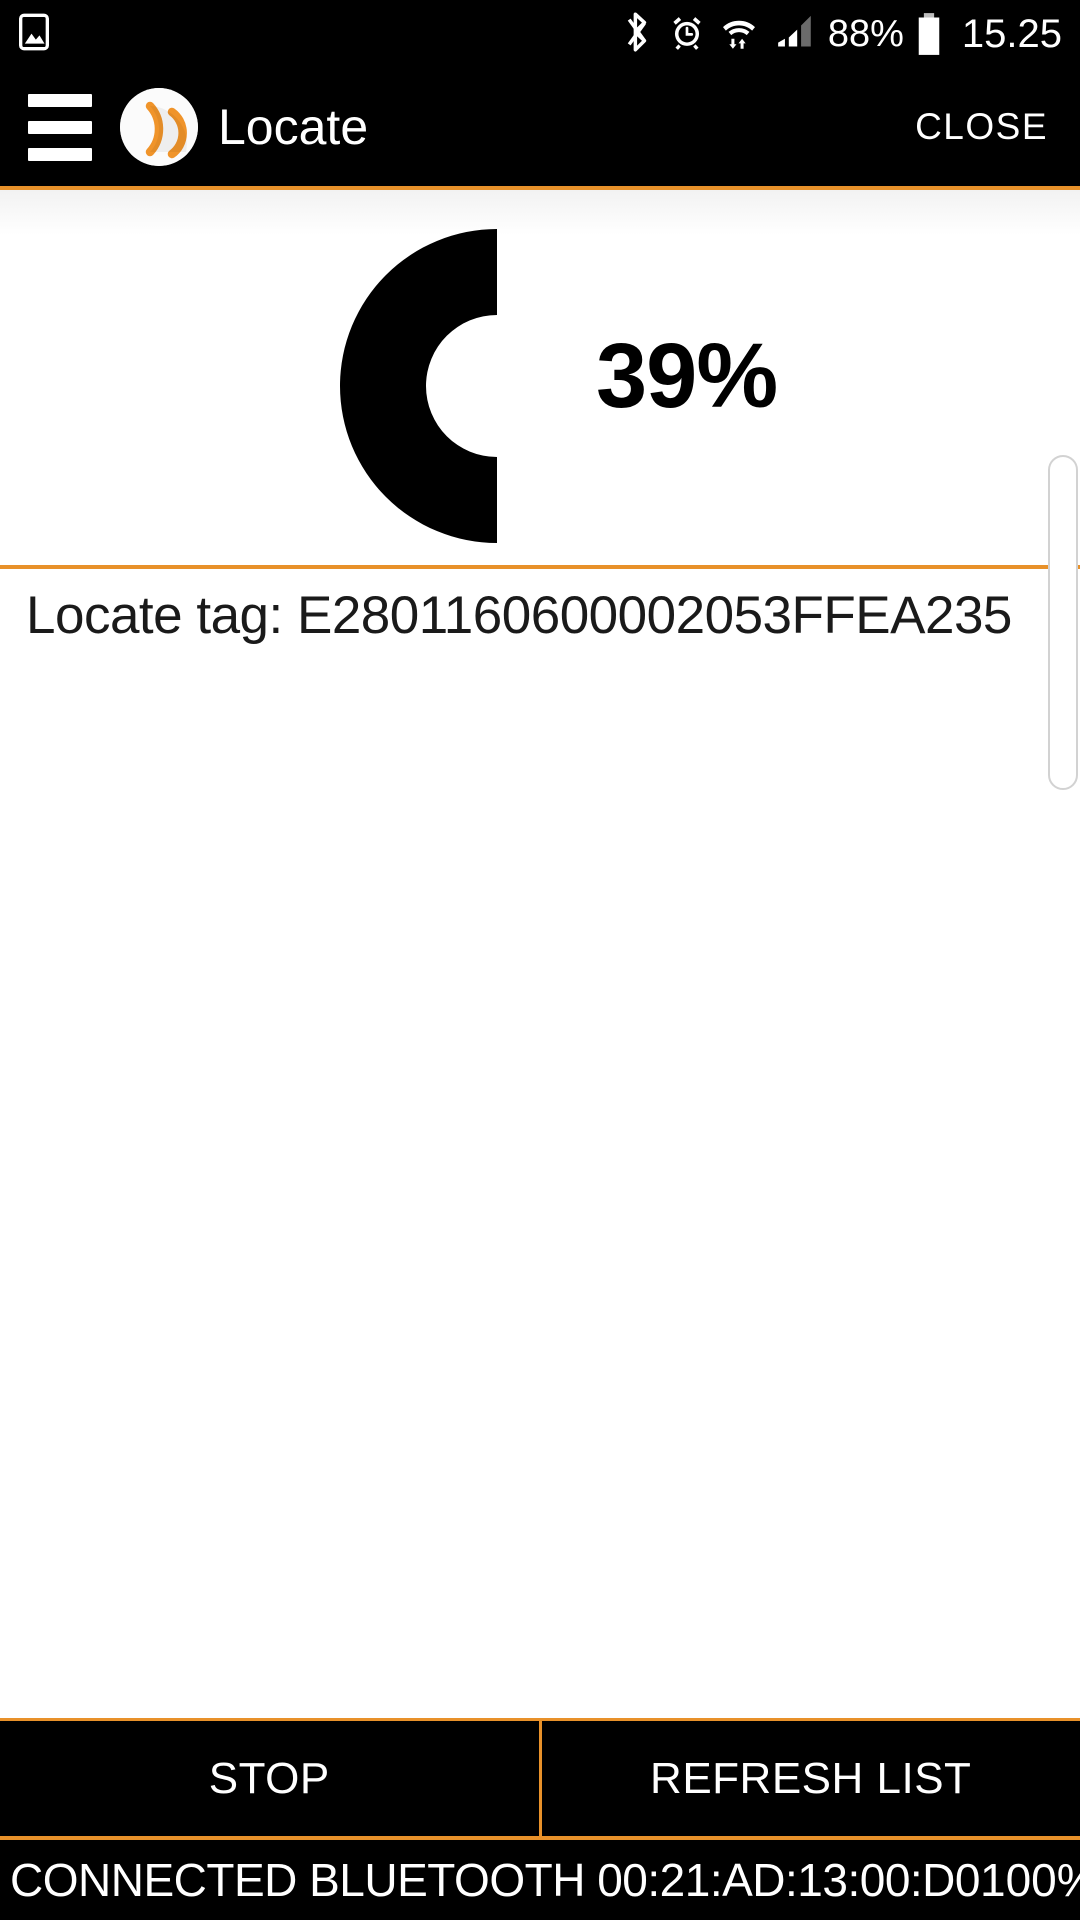 The width and height of the screenshot is (1080, 1920). Describe the element at coordinates (1063, 622) in the screenshot. I see `scrollbar` at that location.